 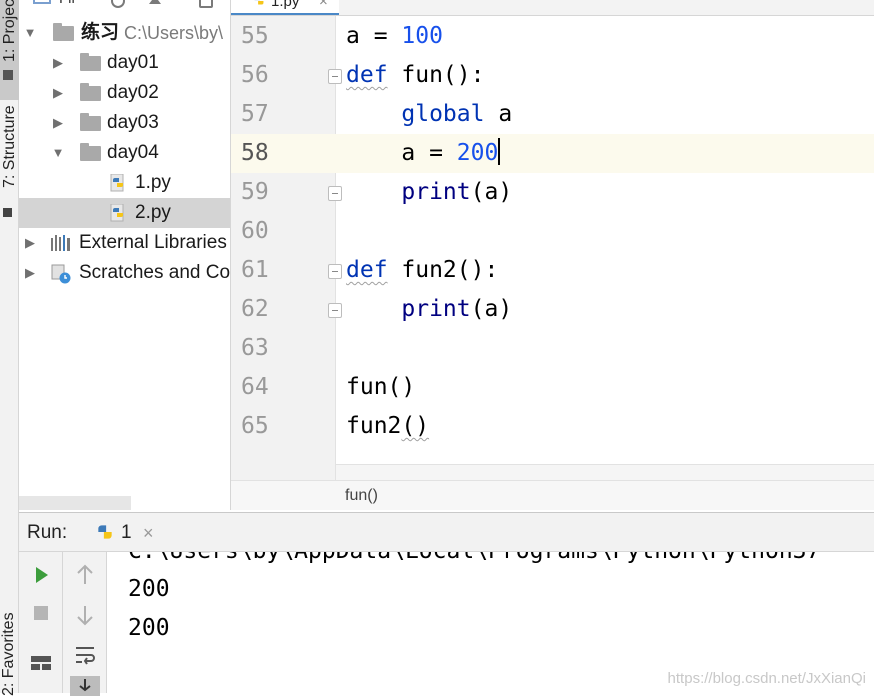 I want to click on editor-tab-1-py: 1.py ×, so click(x=285, y=7).